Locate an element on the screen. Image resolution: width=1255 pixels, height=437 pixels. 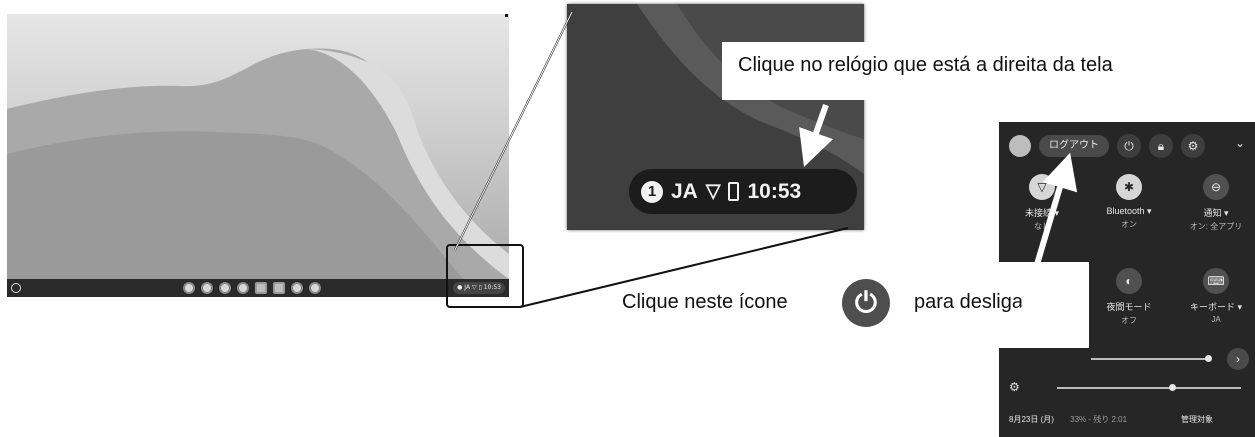
arrow-to-clock is located at coordinates (816, 135).